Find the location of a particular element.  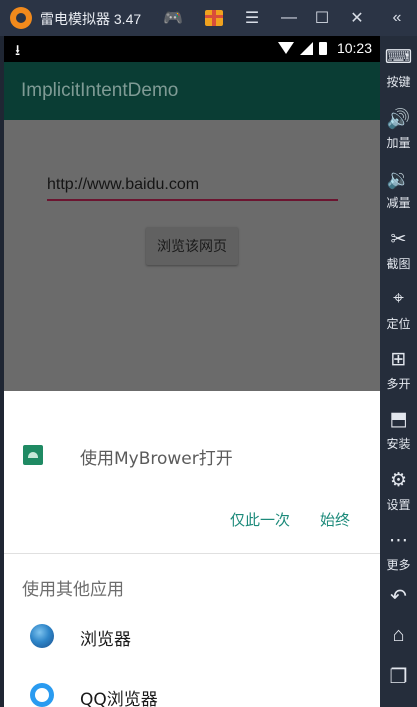

emulator-title: 雷电模拟器 3.47 is located at coordinates (91, 19).